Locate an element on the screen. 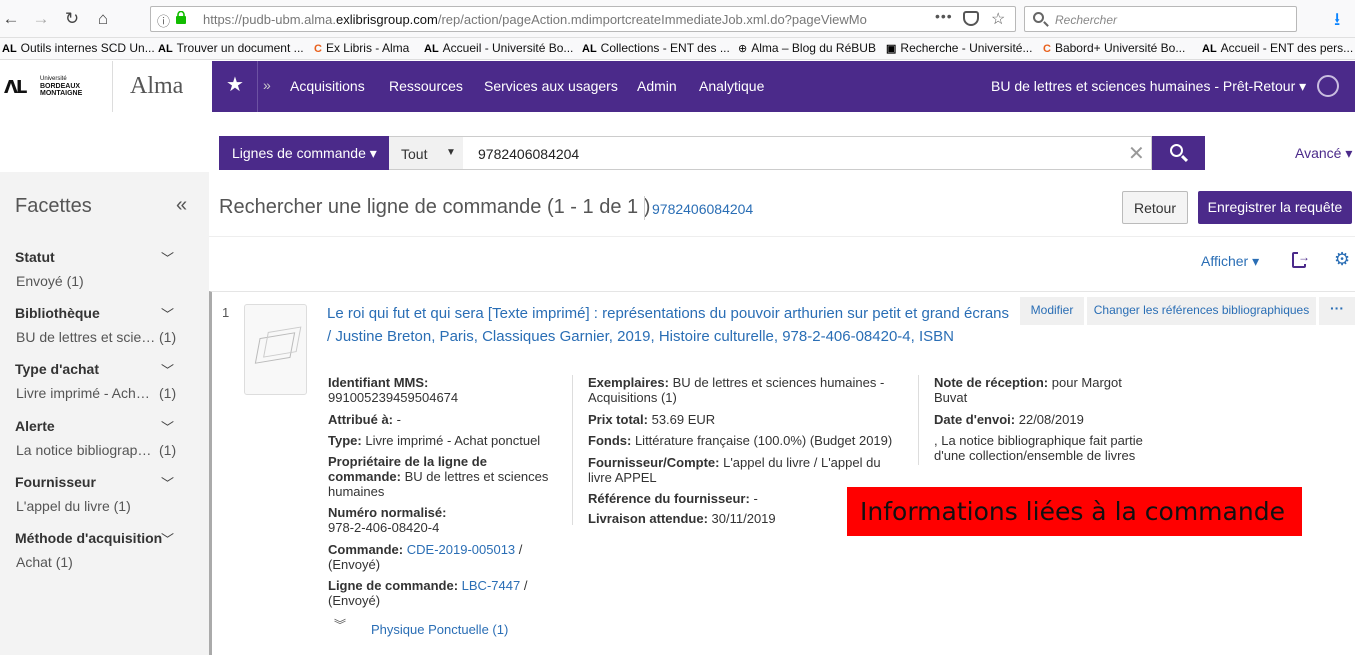 The height and width of the screenshot is (655, 1355). alma-logo: Alma is located at coordinates (156, 86).